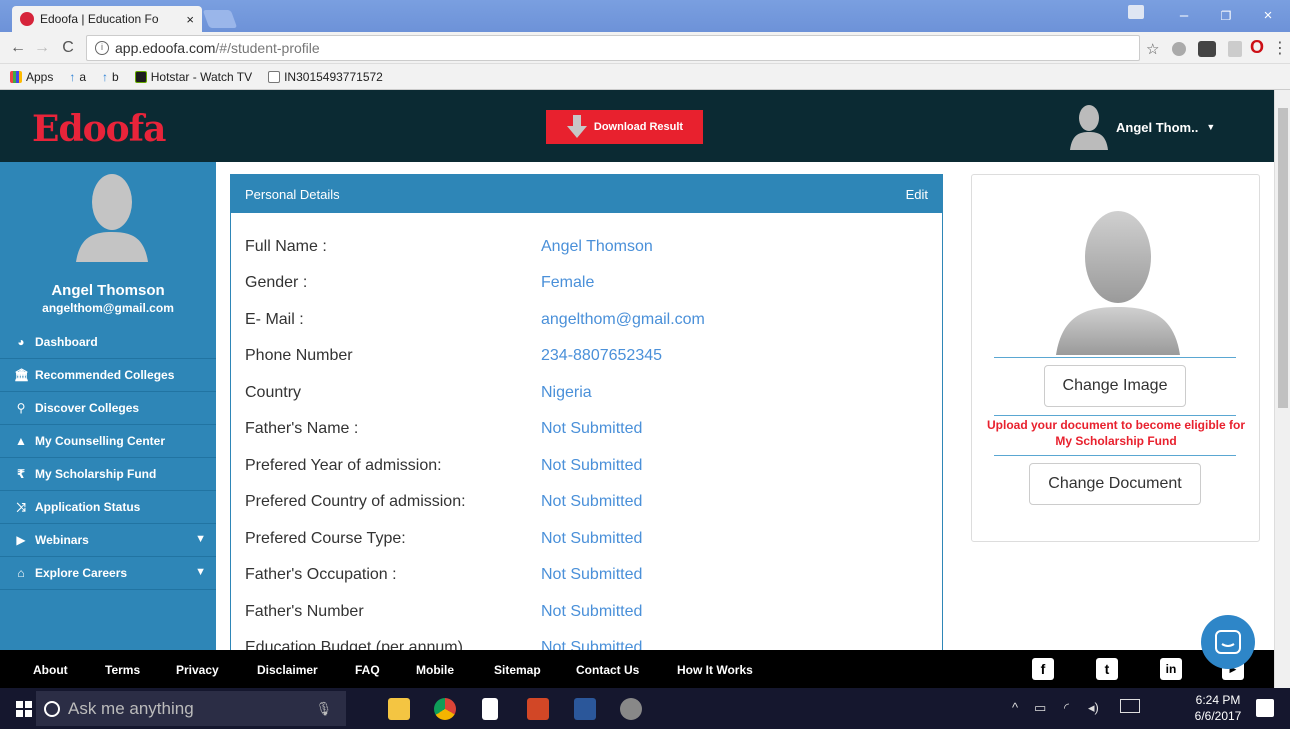  Describe the element at coordinates (62, 540) in the screenshot. I see `sidebar-item-label: Webinars` at that location.